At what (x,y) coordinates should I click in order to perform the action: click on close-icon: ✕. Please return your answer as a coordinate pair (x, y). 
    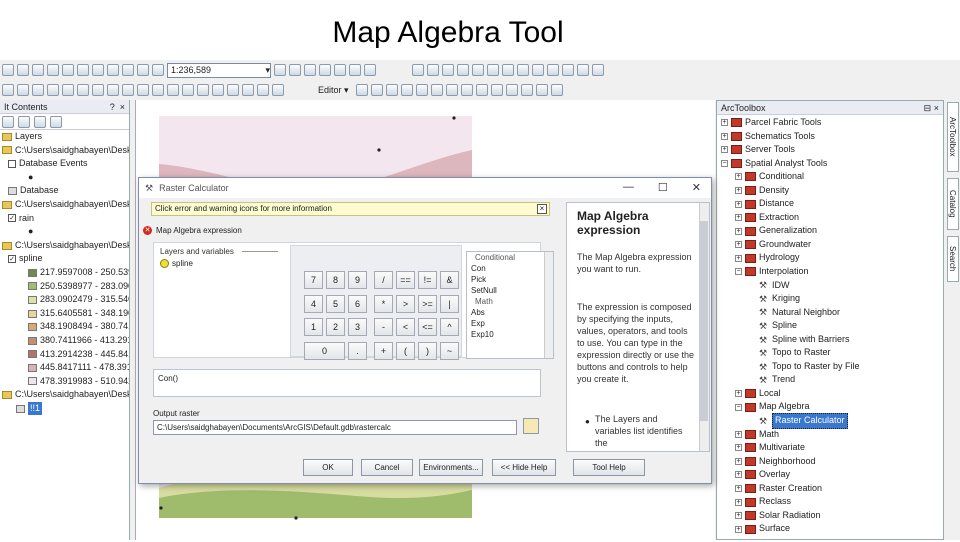
    Looking at the image, I should click on (696, 187).